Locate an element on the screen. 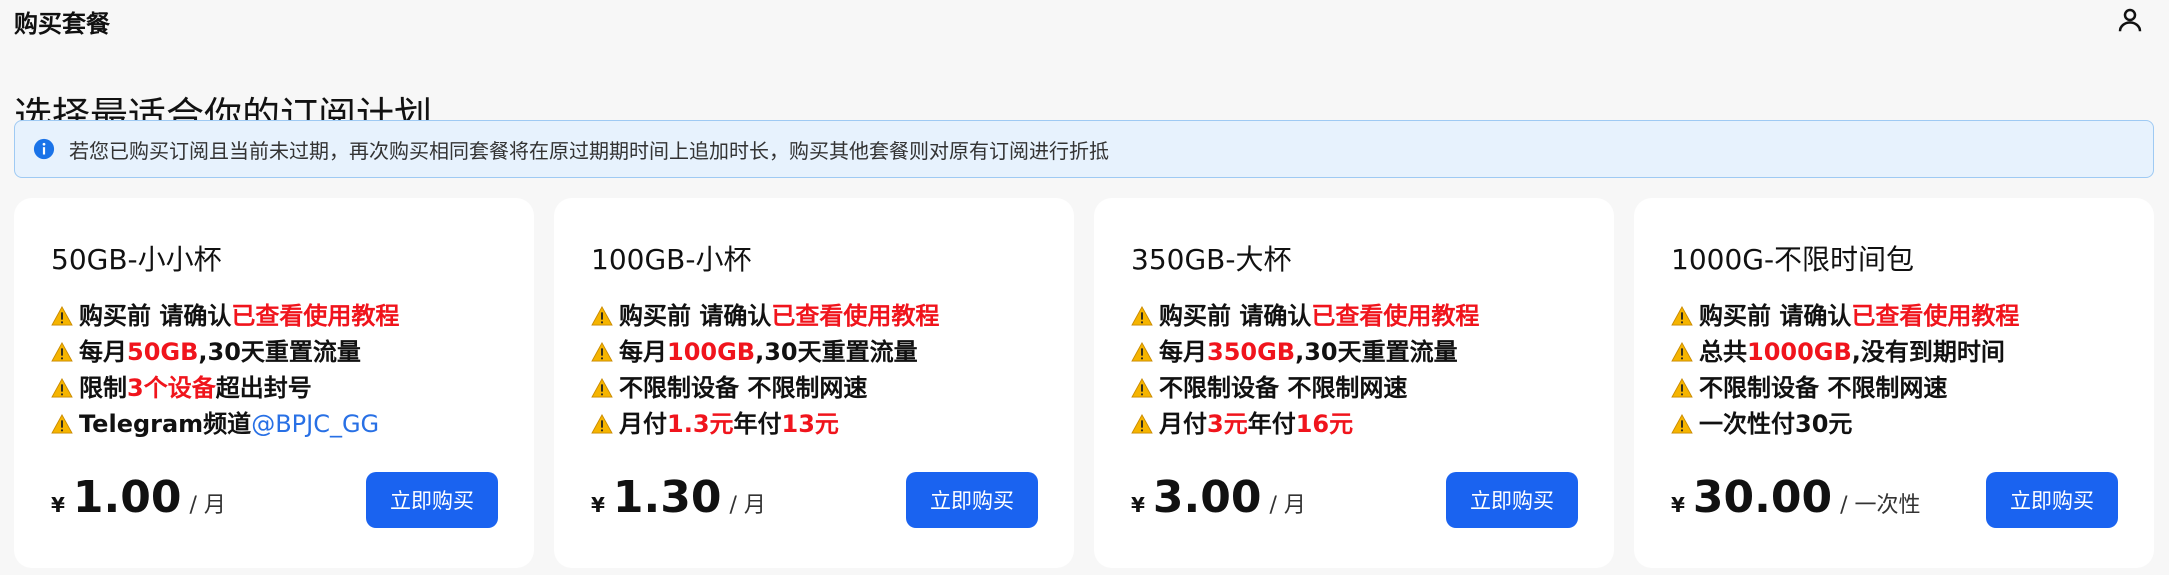  feature-highlight: 50GB is located at coordinates (163, 352).